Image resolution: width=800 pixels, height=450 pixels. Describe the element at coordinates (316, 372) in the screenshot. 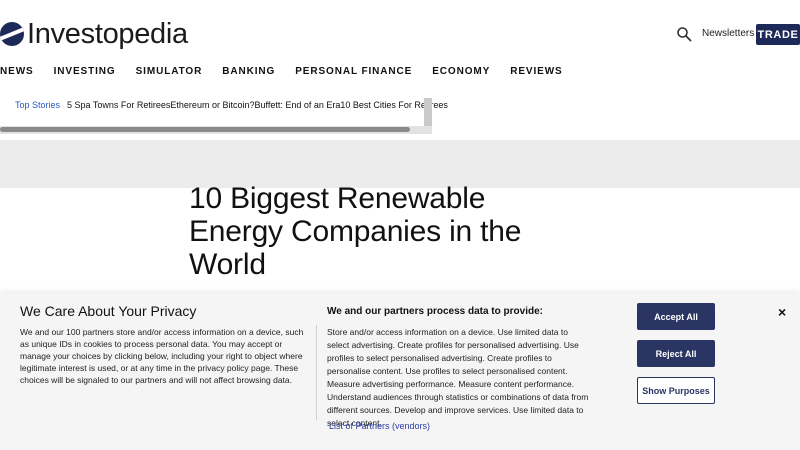

I see `privacy-divider` at that location.